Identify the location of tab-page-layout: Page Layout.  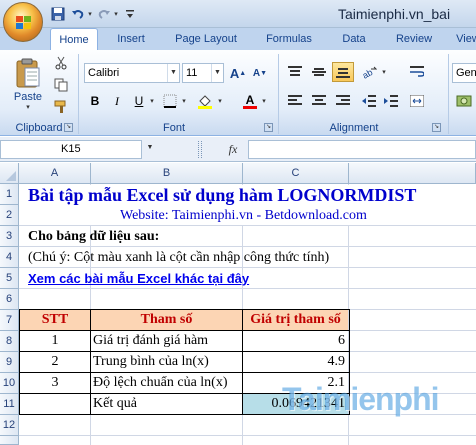
(206, 39).